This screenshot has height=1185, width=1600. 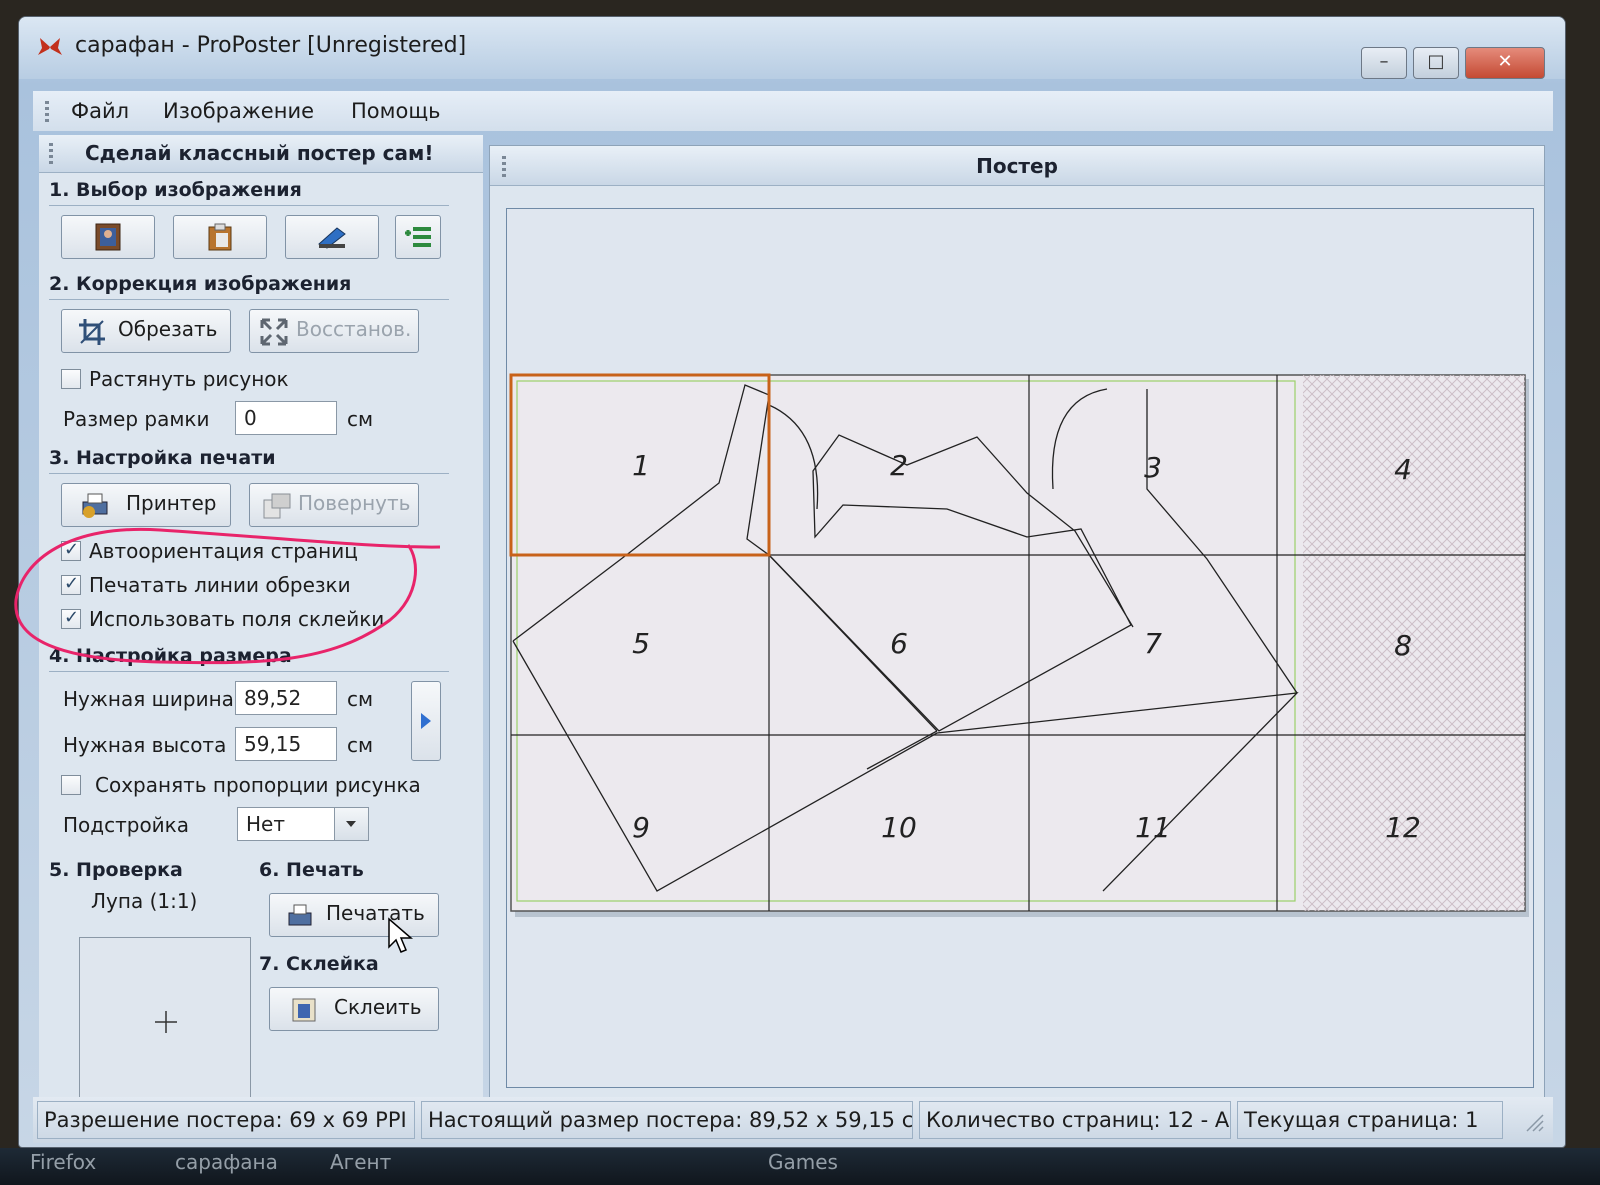 I want to click on title-bar: сарафан - ProPoster [Unregistered] – □ ✕, so click(x=792, y=48).